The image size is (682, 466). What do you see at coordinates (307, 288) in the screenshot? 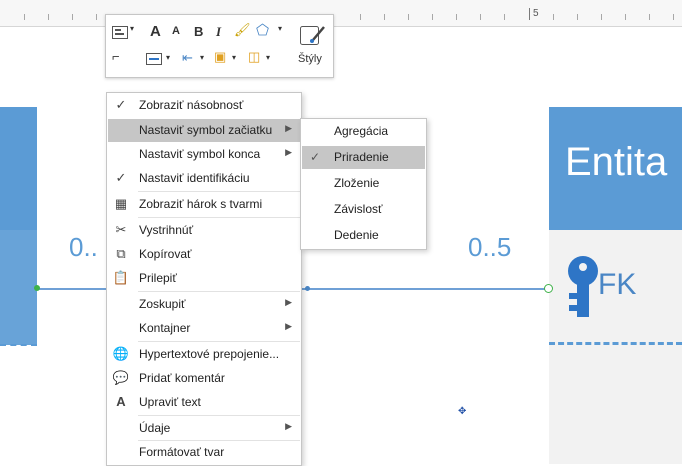
I see `connector-midpoint-handle` at bounding box center [307, 288].